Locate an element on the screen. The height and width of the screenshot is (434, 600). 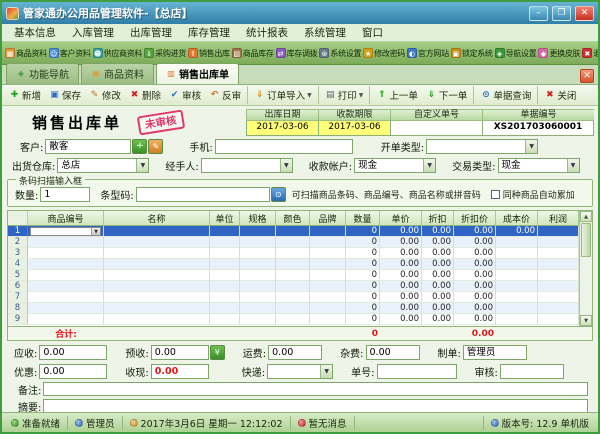
scroll-up-icon is located at coordinates (586, 216).